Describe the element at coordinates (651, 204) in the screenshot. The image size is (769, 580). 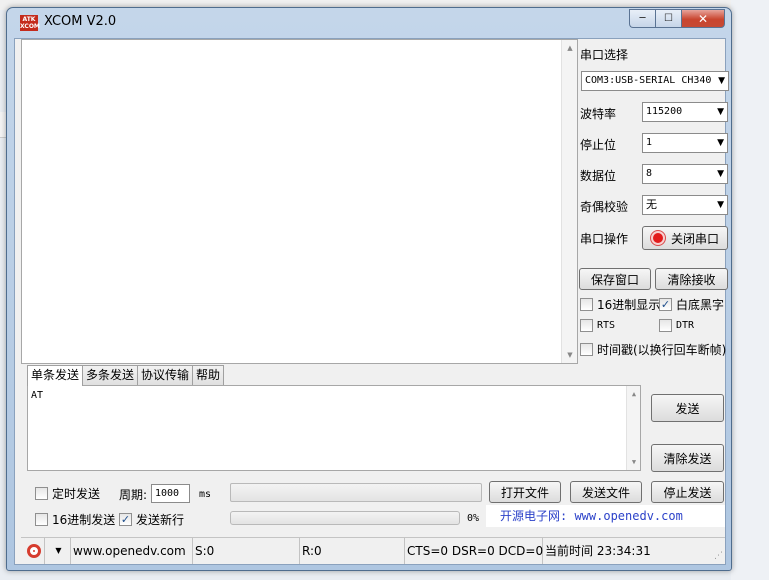
I see `parity-value: 无` at that location.